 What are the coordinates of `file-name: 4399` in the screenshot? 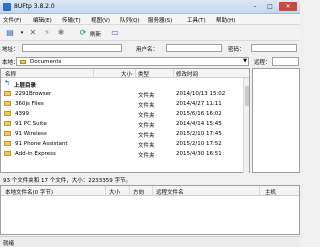 It's located at (22, 114).